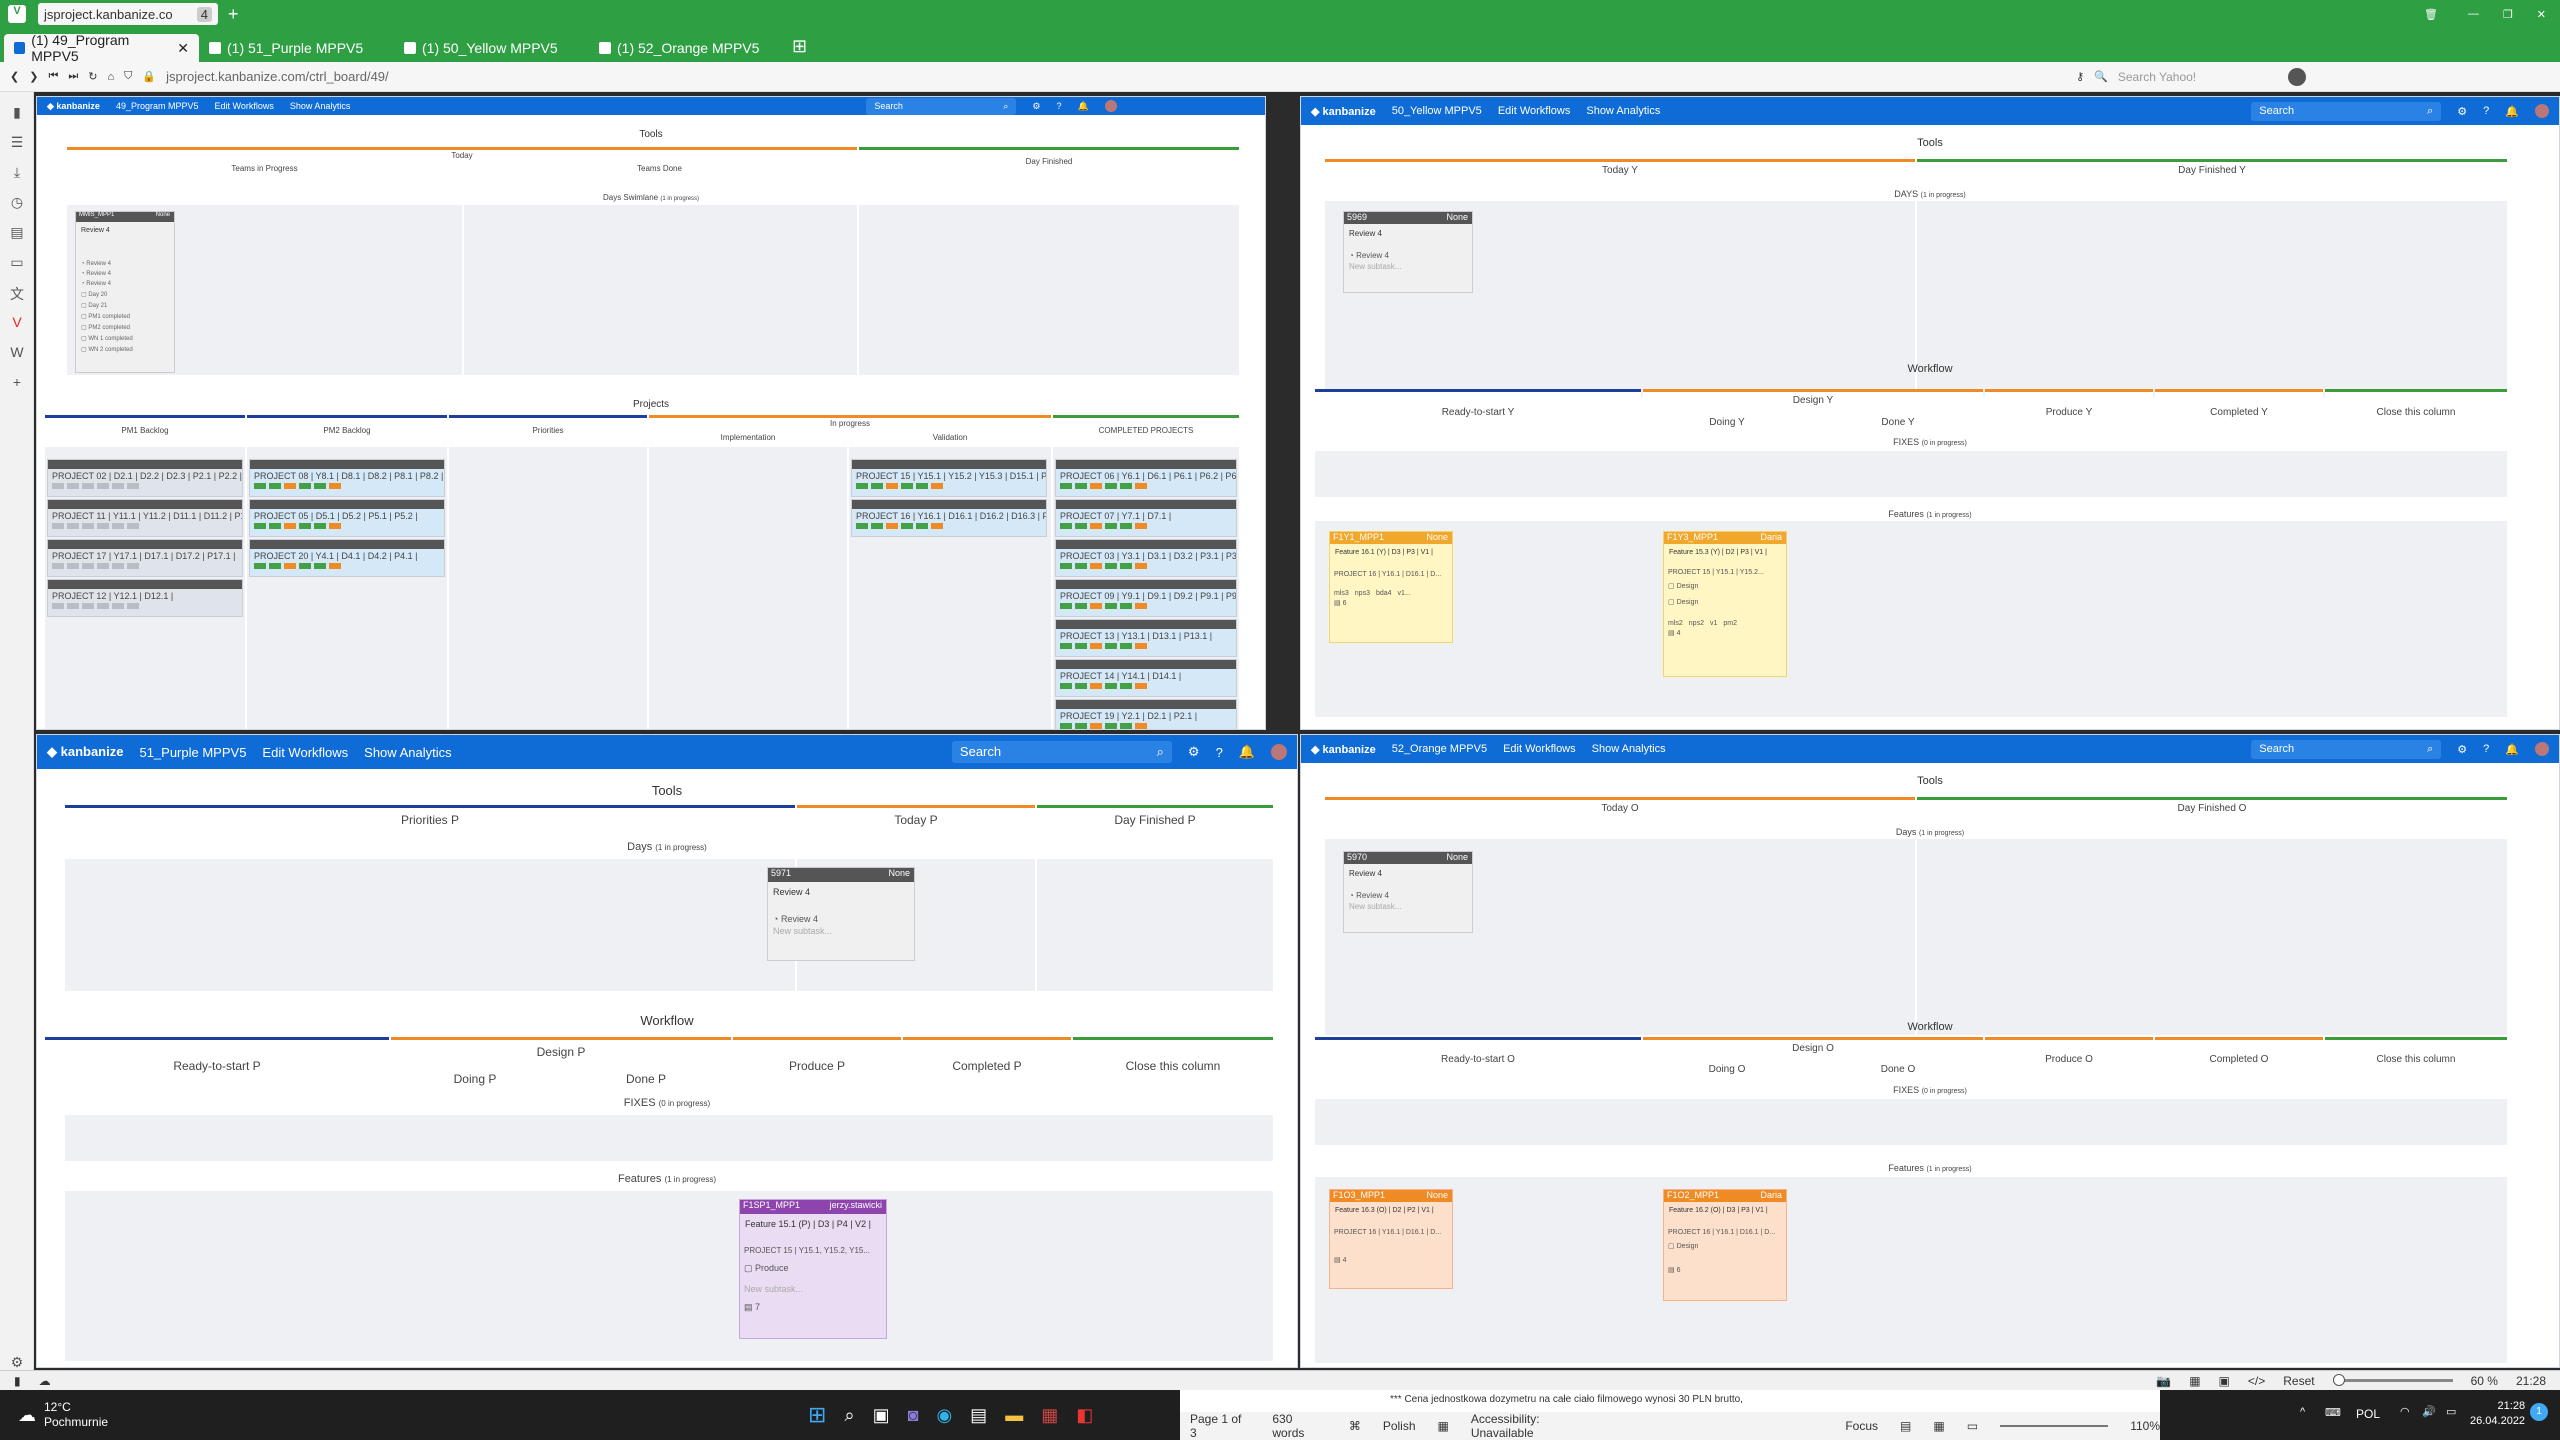  I want to click on tab-kanbanize-stack: jsproject.kanbanize.co 4, so click(128, 14).